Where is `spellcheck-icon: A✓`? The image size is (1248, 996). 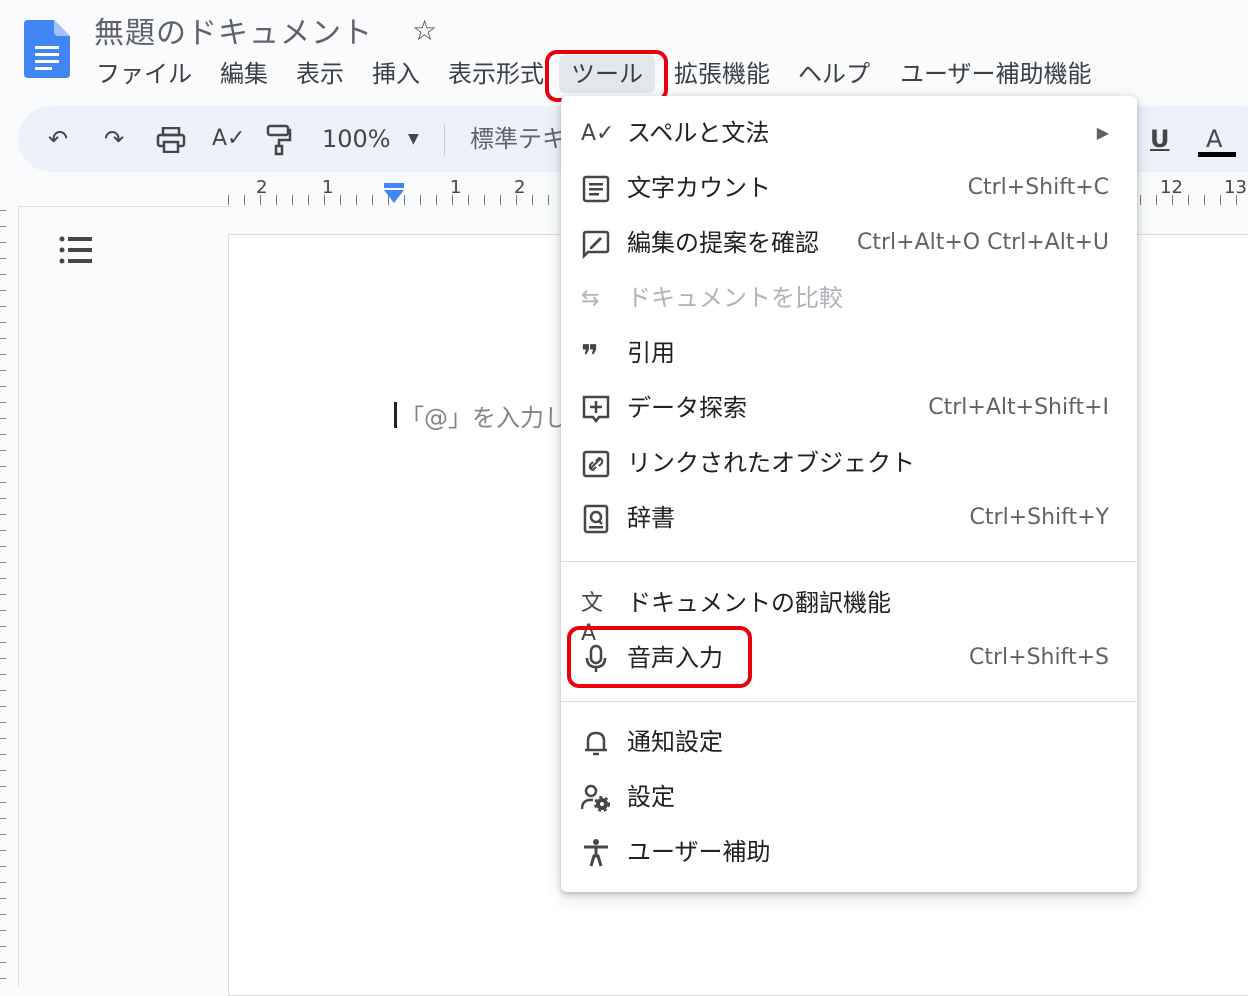
spellcheck-icon: A✓ is located at coordinates (598, 133).